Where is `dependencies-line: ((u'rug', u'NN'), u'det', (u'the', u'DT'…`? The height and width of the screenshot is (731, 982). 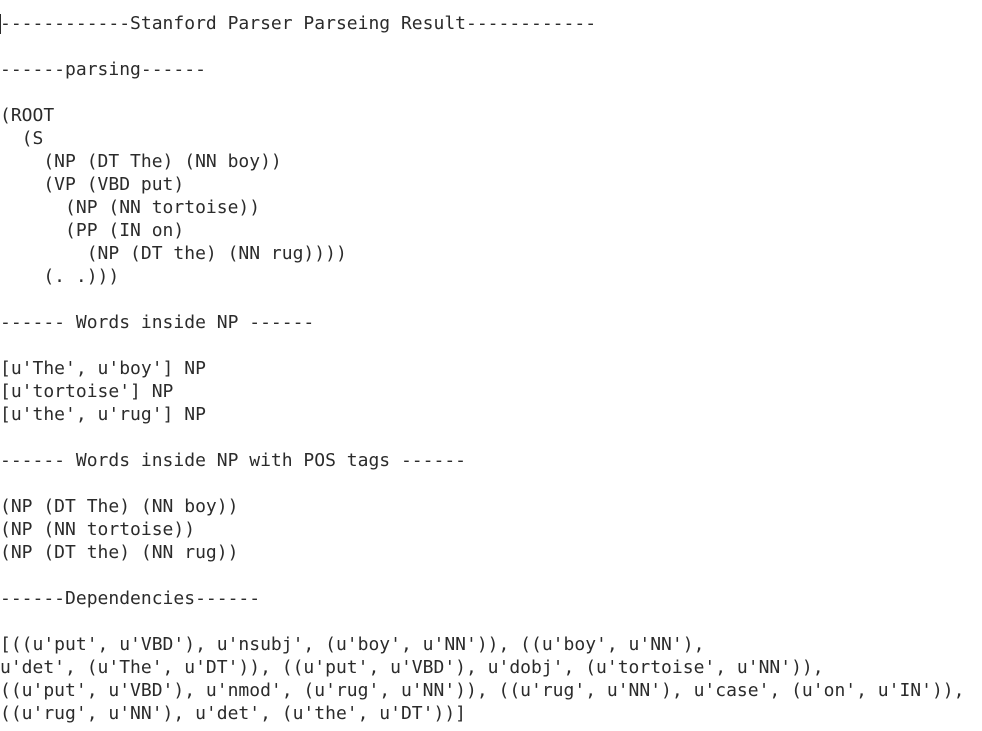 dependencies-line: ((u'rug', u'NN'), u'det', (u'the', u'DT'… is located at coordinates (233, 713).